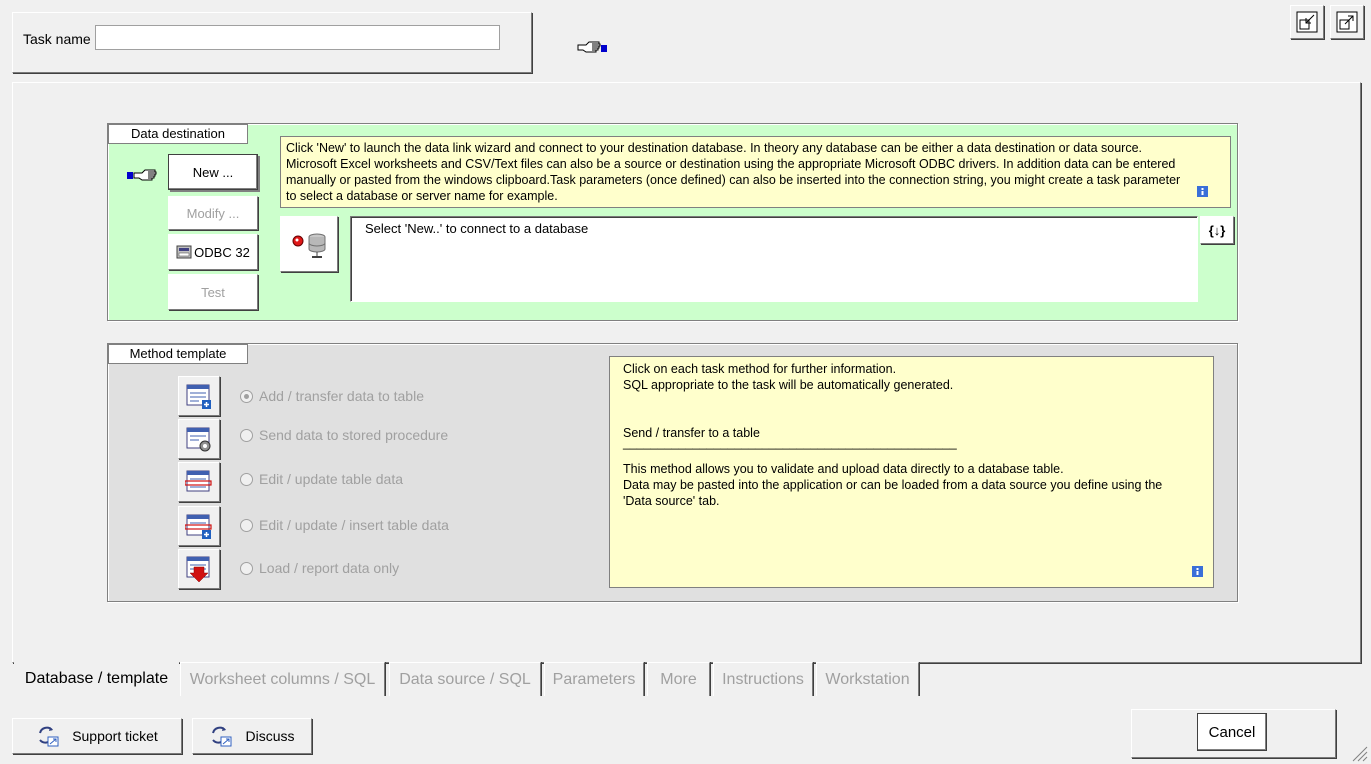 The width and height of the screenshot is (1371, 764). What do you see at coordinates (1232, 732) in the screenshot?
I see `cancel-button: Cancel` at bounding box center [1232, 732].